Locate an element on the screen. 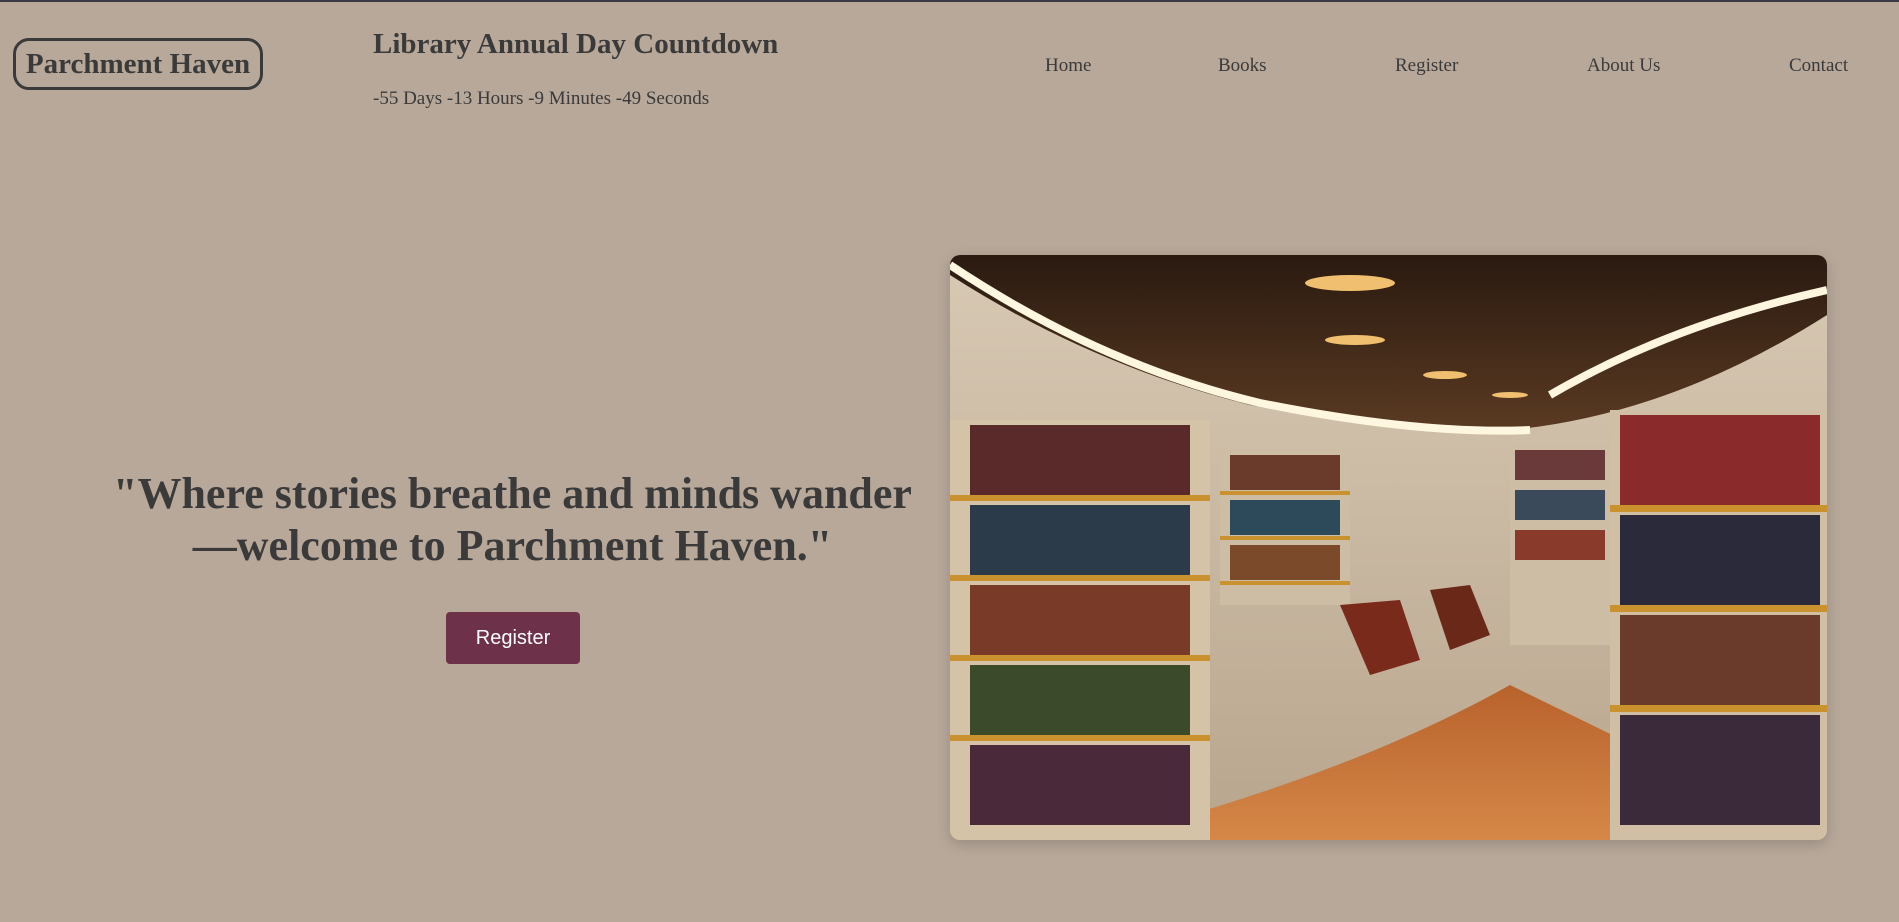 Image resolution: width=1899 pixels, height=922 pixels. site-logo: Parchment Haven is located at coordinates (138, 64).